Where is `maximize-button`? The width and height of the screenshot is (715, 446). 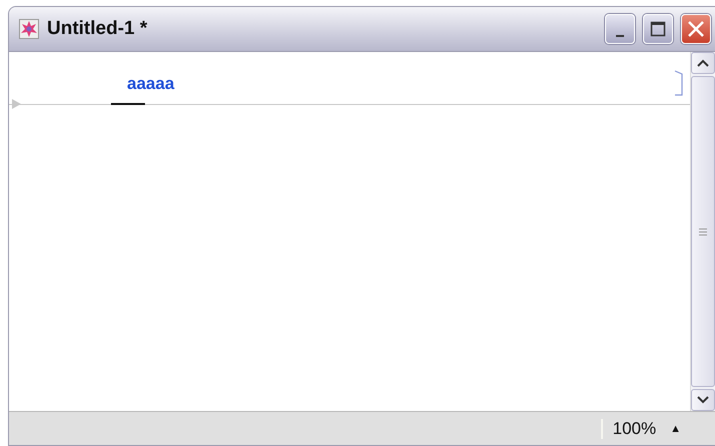
maximize-button is located at coordinates (658, 29).